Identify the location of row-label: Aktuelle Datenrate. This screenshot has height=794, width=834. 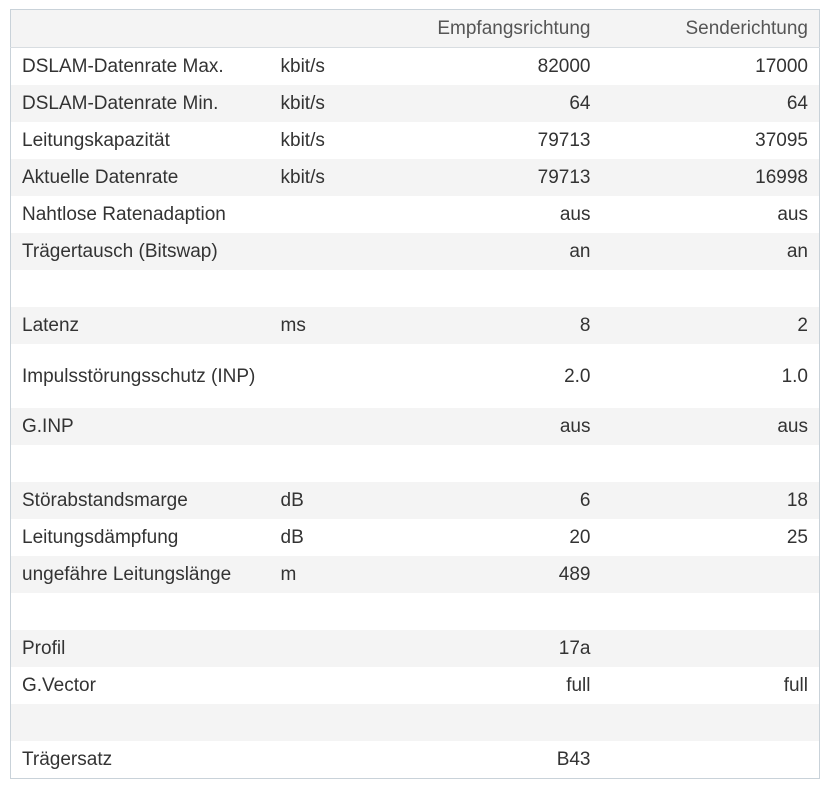
(140, 177).